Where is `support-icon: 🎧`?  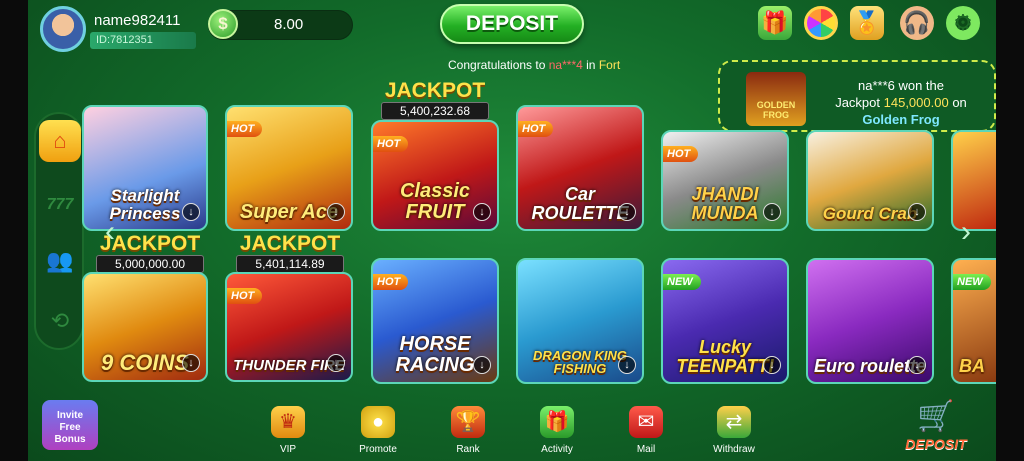 support-icon: 🎧 is located at coordinates (917, 23).